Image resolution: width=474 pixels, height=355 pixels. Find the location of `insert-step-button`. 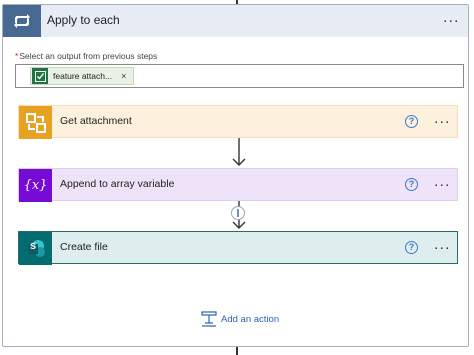

insert-step-button is located at coordinates (238, 213).